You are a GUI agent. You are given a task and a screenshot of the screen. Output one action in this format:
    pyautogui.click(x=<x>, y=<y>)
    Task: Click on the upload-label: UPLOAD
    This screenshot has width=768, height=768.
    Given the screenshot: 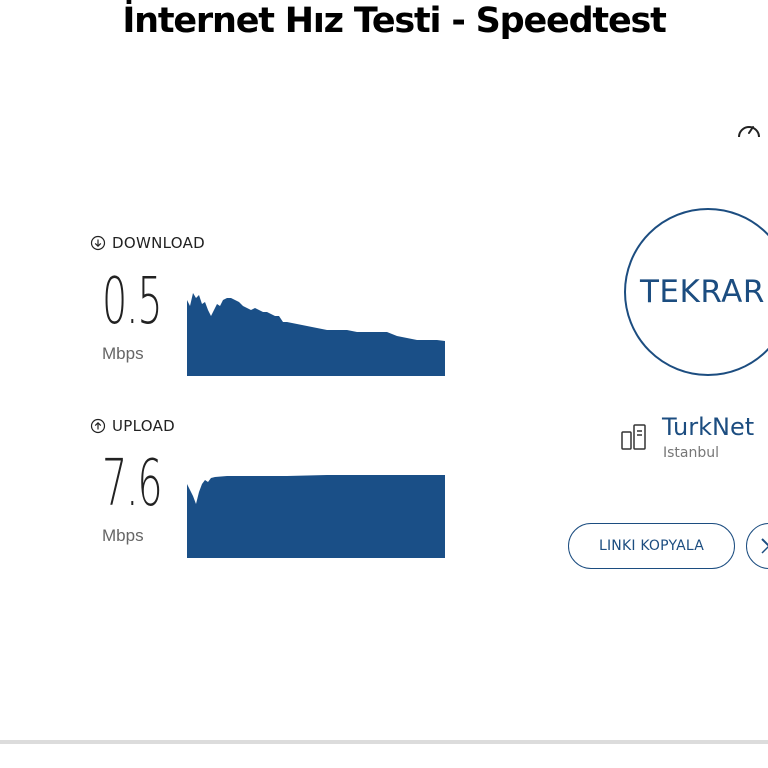 What is the action you would take?
    pyautogui.click(x=132, y=426)
    